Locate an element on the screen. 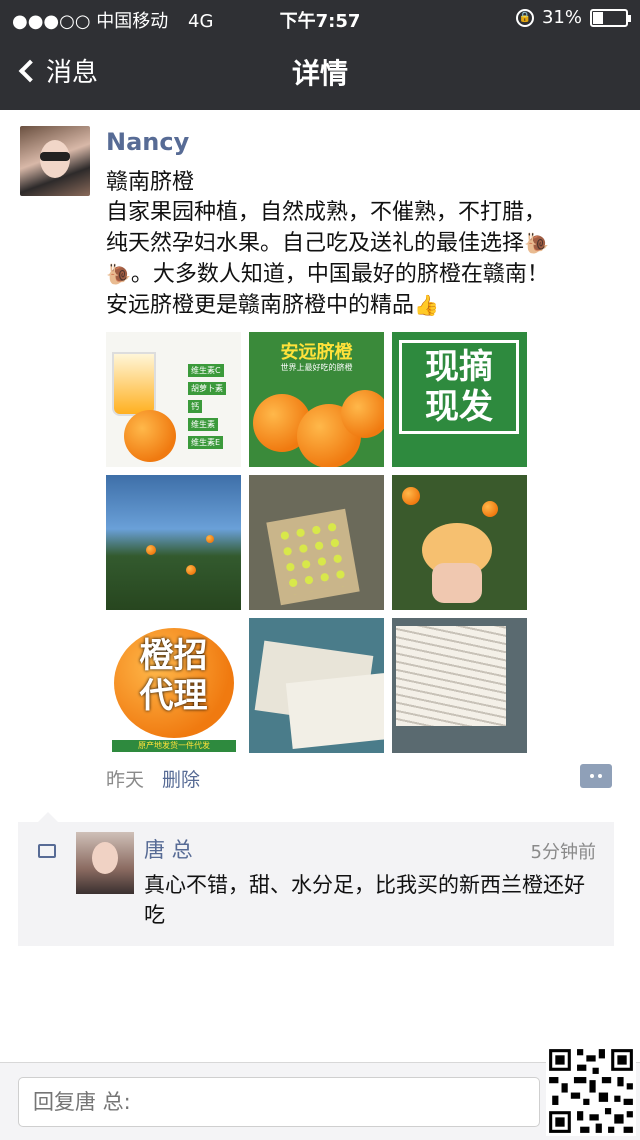  nav-bar: 消息 详情 is located at coordinates (320, 73).